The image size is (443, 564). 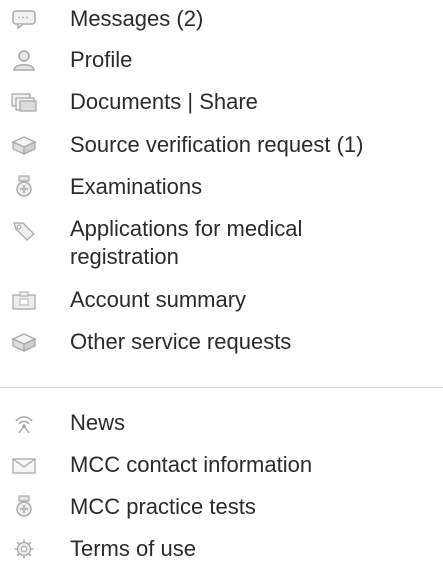 What do you see at coordinates (24, 549) in the screenshot?
I see `gear-icon` at bounding box center [24, 549].